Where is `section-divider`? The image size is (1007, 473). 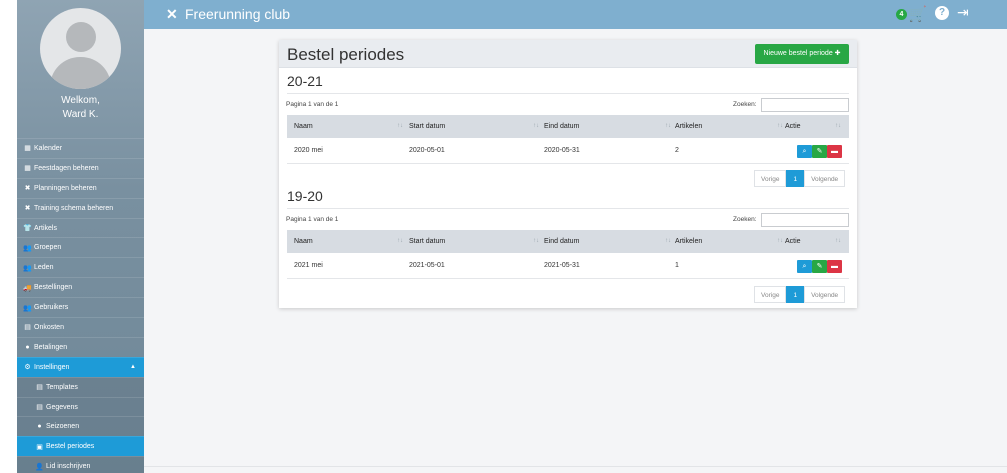 section-divider is located at coordinates (568, 93).